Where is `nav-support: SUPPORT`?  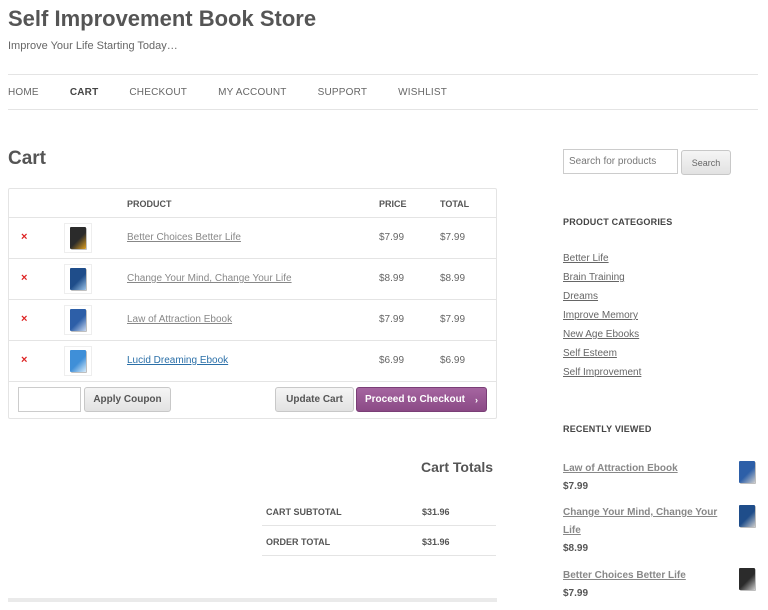
nav-support: SUPPORT is located at coordinates (343, 92).